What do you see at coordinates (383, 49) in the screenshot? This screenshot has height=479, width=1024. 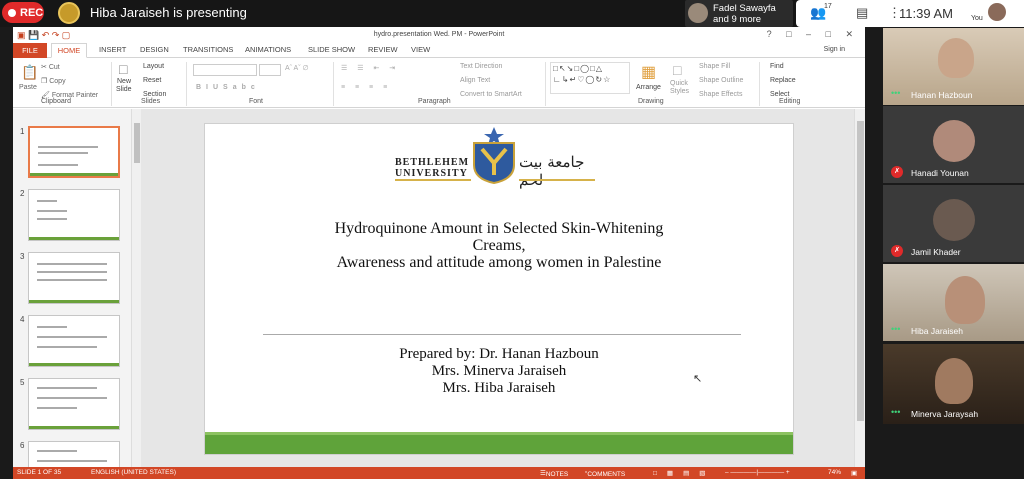 I see `tab-review: REVIEW` at bounding box center [383, 49].